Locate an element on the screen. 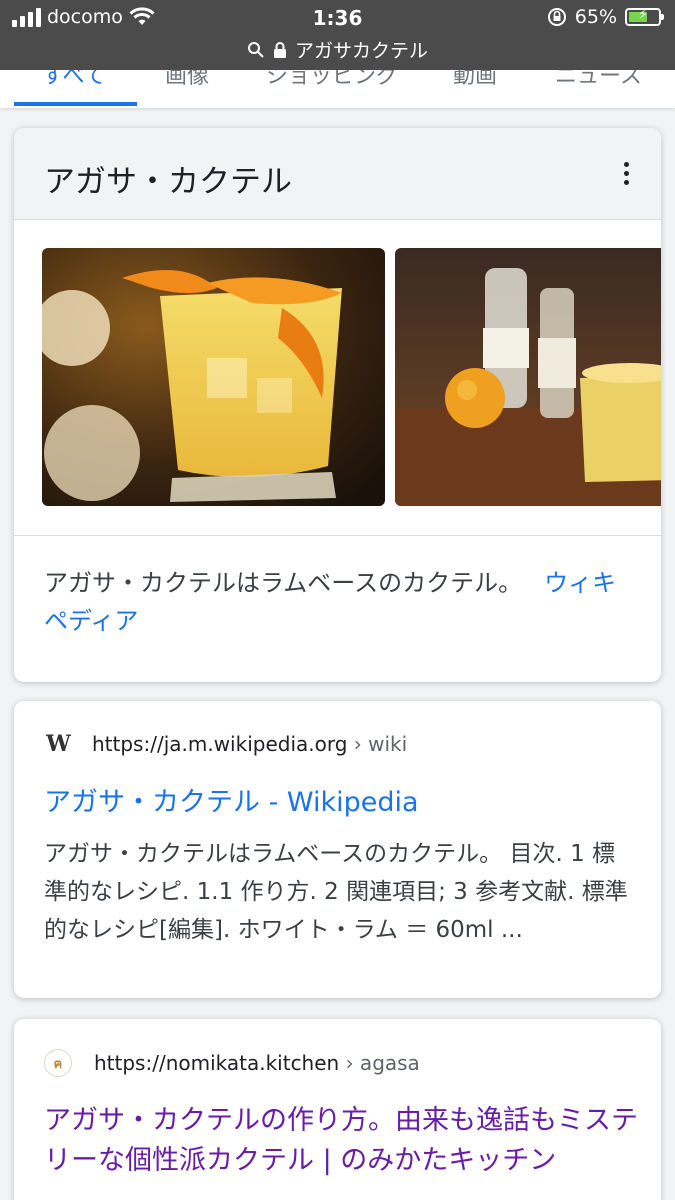 This screenshot has width=675, height=1200. result-url-line: W https://ja.m.wikipedia.org › wiki is located at coordinates (225, 744).